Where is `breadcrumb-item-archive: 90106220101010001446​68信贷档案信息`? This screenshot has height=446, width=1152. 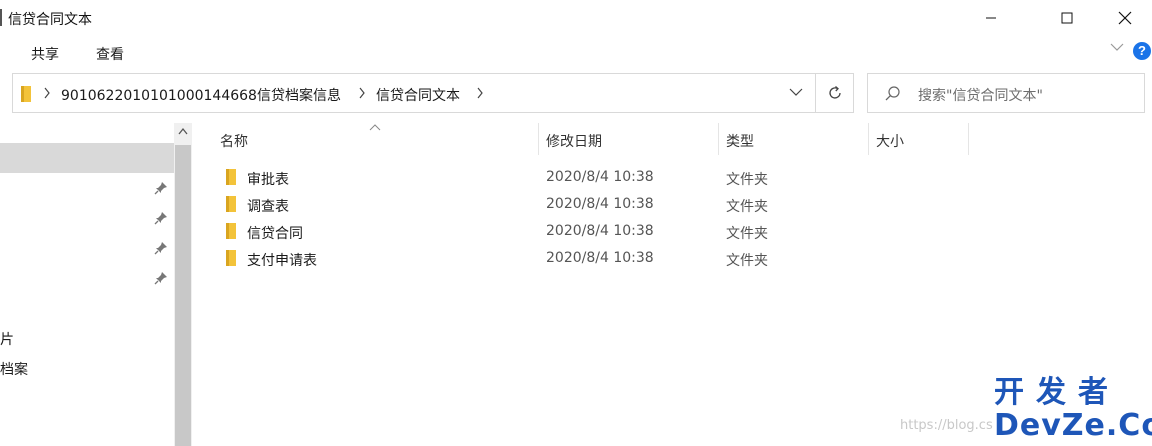
breadcrumb-item-archive: 90106220101010001446​68信贷档案信息 is located at coordinates (201, 95).